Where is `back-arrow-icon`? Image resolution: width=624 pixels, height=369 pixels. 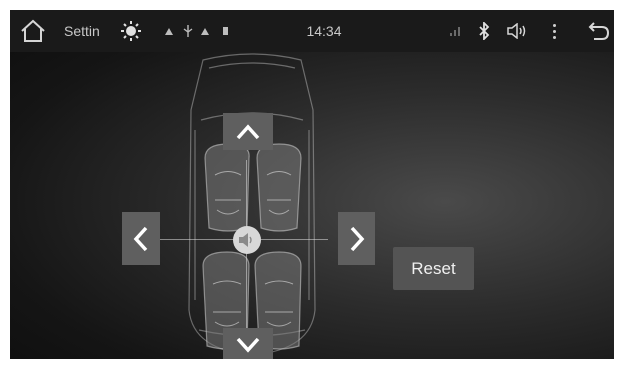 back-arrow-icon is located at coordinates (599, 31).